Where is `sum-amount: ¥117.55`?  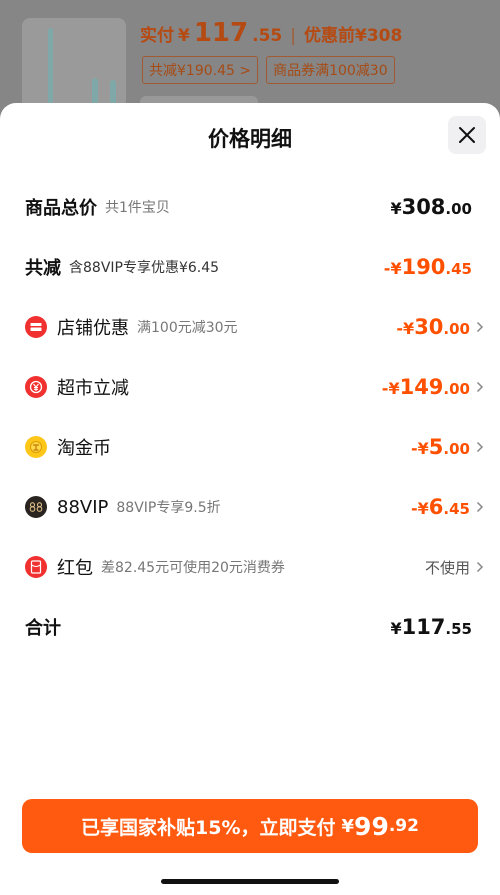
sum-amount: ¥117.55 is located at coordinates (431, 627).